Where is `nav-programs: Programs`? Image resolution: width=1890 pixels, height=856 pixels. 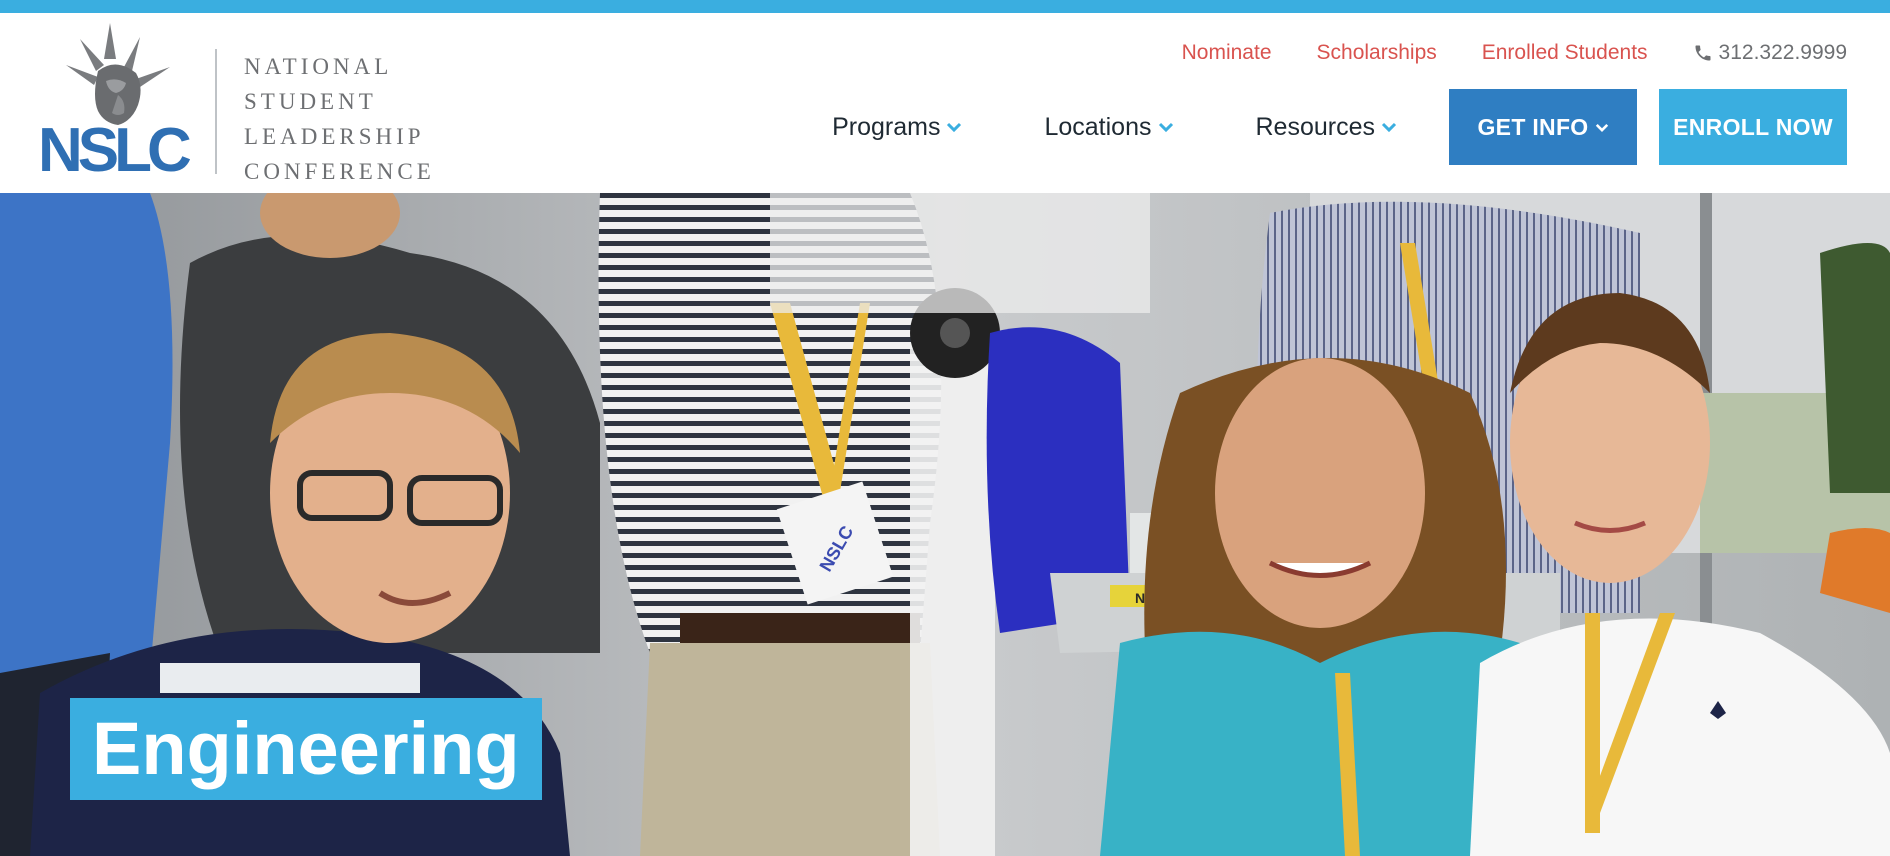 nav-programs: Programs is located at coordinates (897, 127).